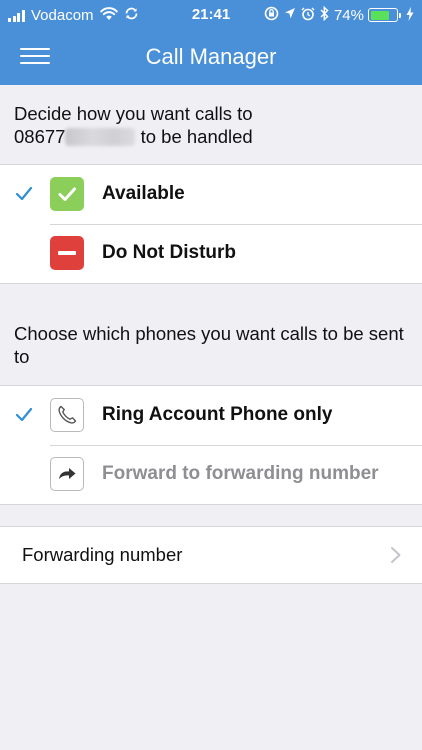  I want to click on app-header: Vodacom 21:41 74% Call Manager, so click(211, 42).